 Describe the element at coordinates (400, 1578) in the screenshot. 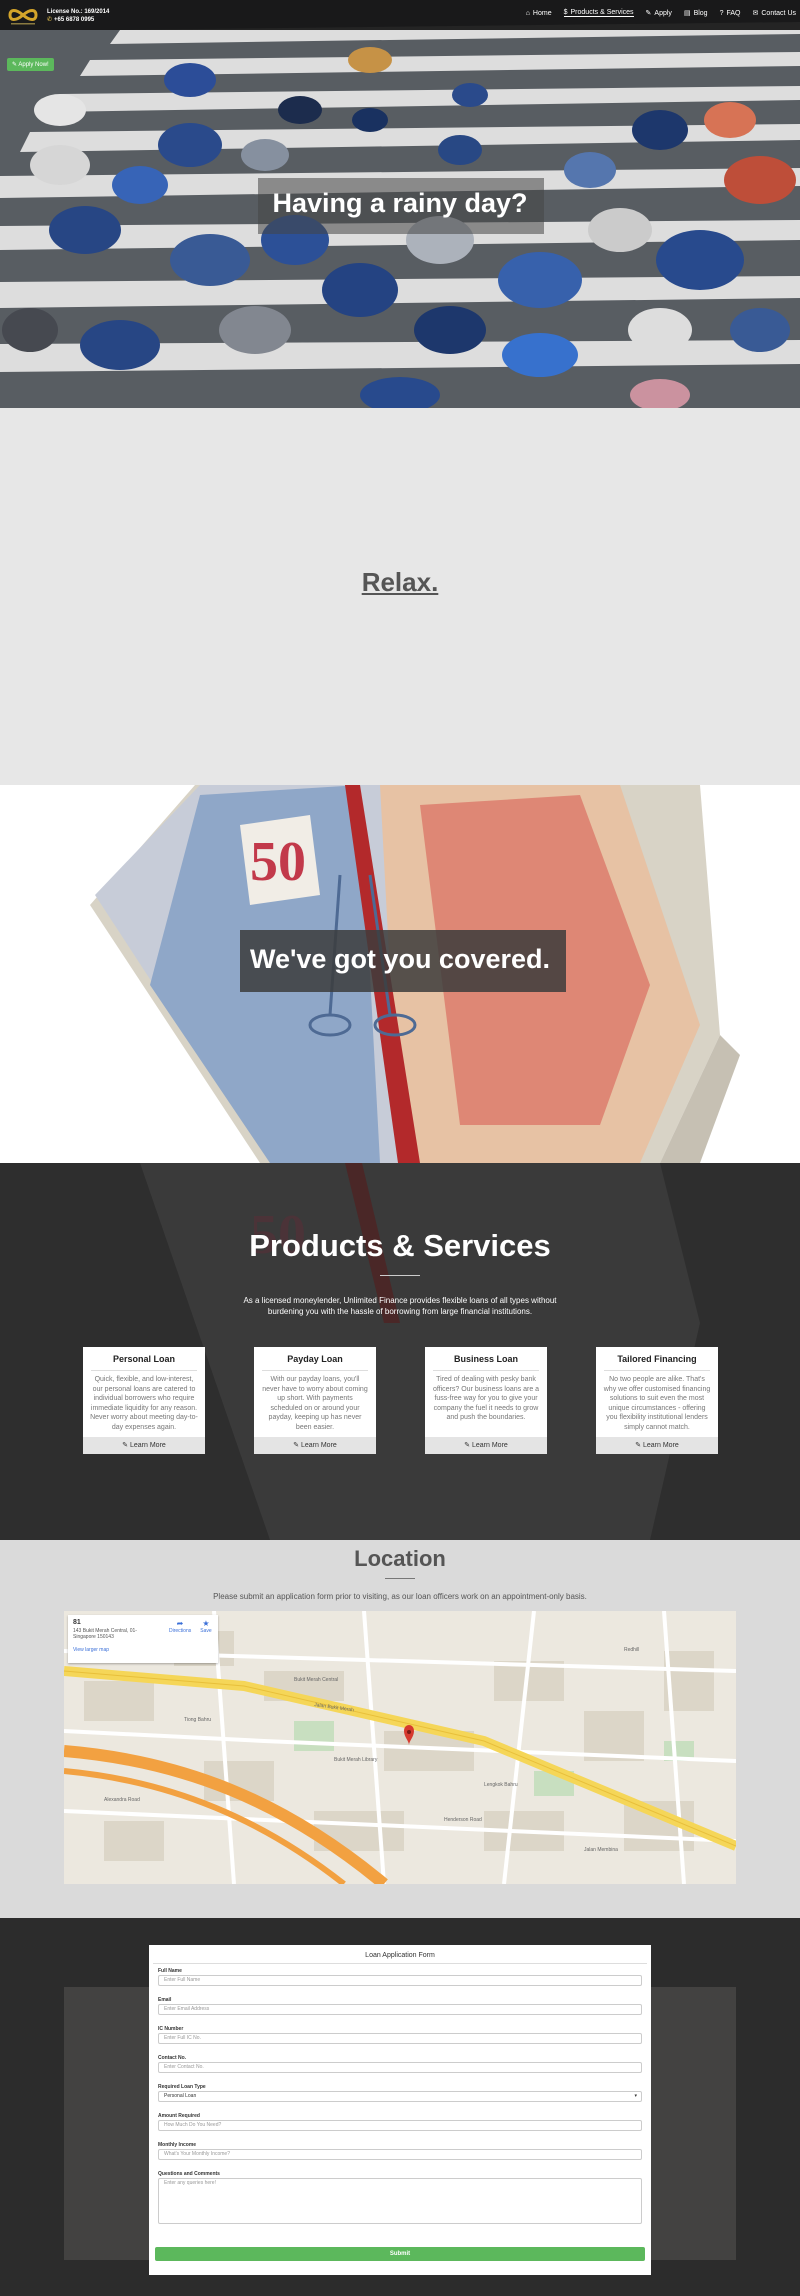

I see `location-divider` at that location.